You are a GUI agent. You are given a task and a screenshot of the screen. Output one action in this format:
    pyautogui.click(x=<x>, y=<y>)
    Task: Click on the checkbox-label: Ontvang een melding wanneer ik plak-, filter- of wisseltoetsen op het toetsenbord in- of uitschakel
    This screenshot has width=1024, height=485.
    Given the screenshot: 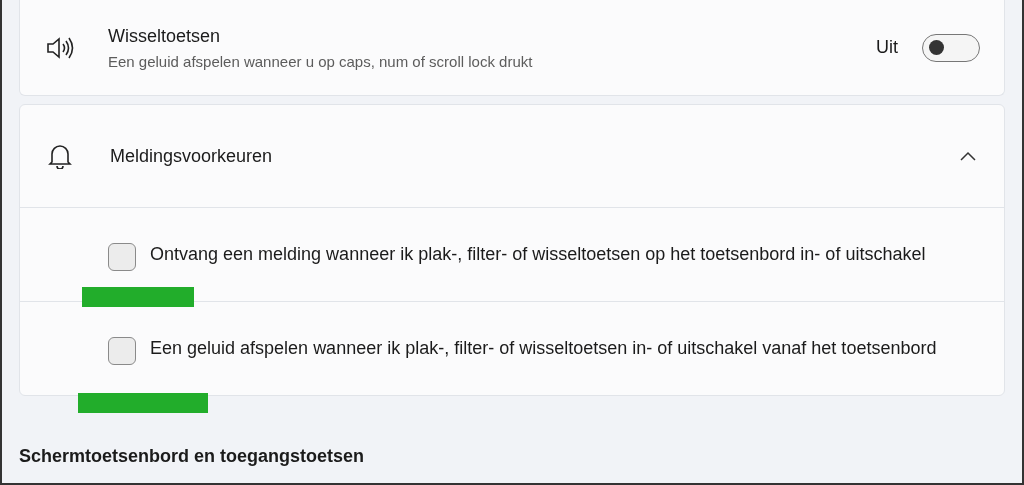 What is the action you would take?
    pyautogui.click(x=538, y=254)
    